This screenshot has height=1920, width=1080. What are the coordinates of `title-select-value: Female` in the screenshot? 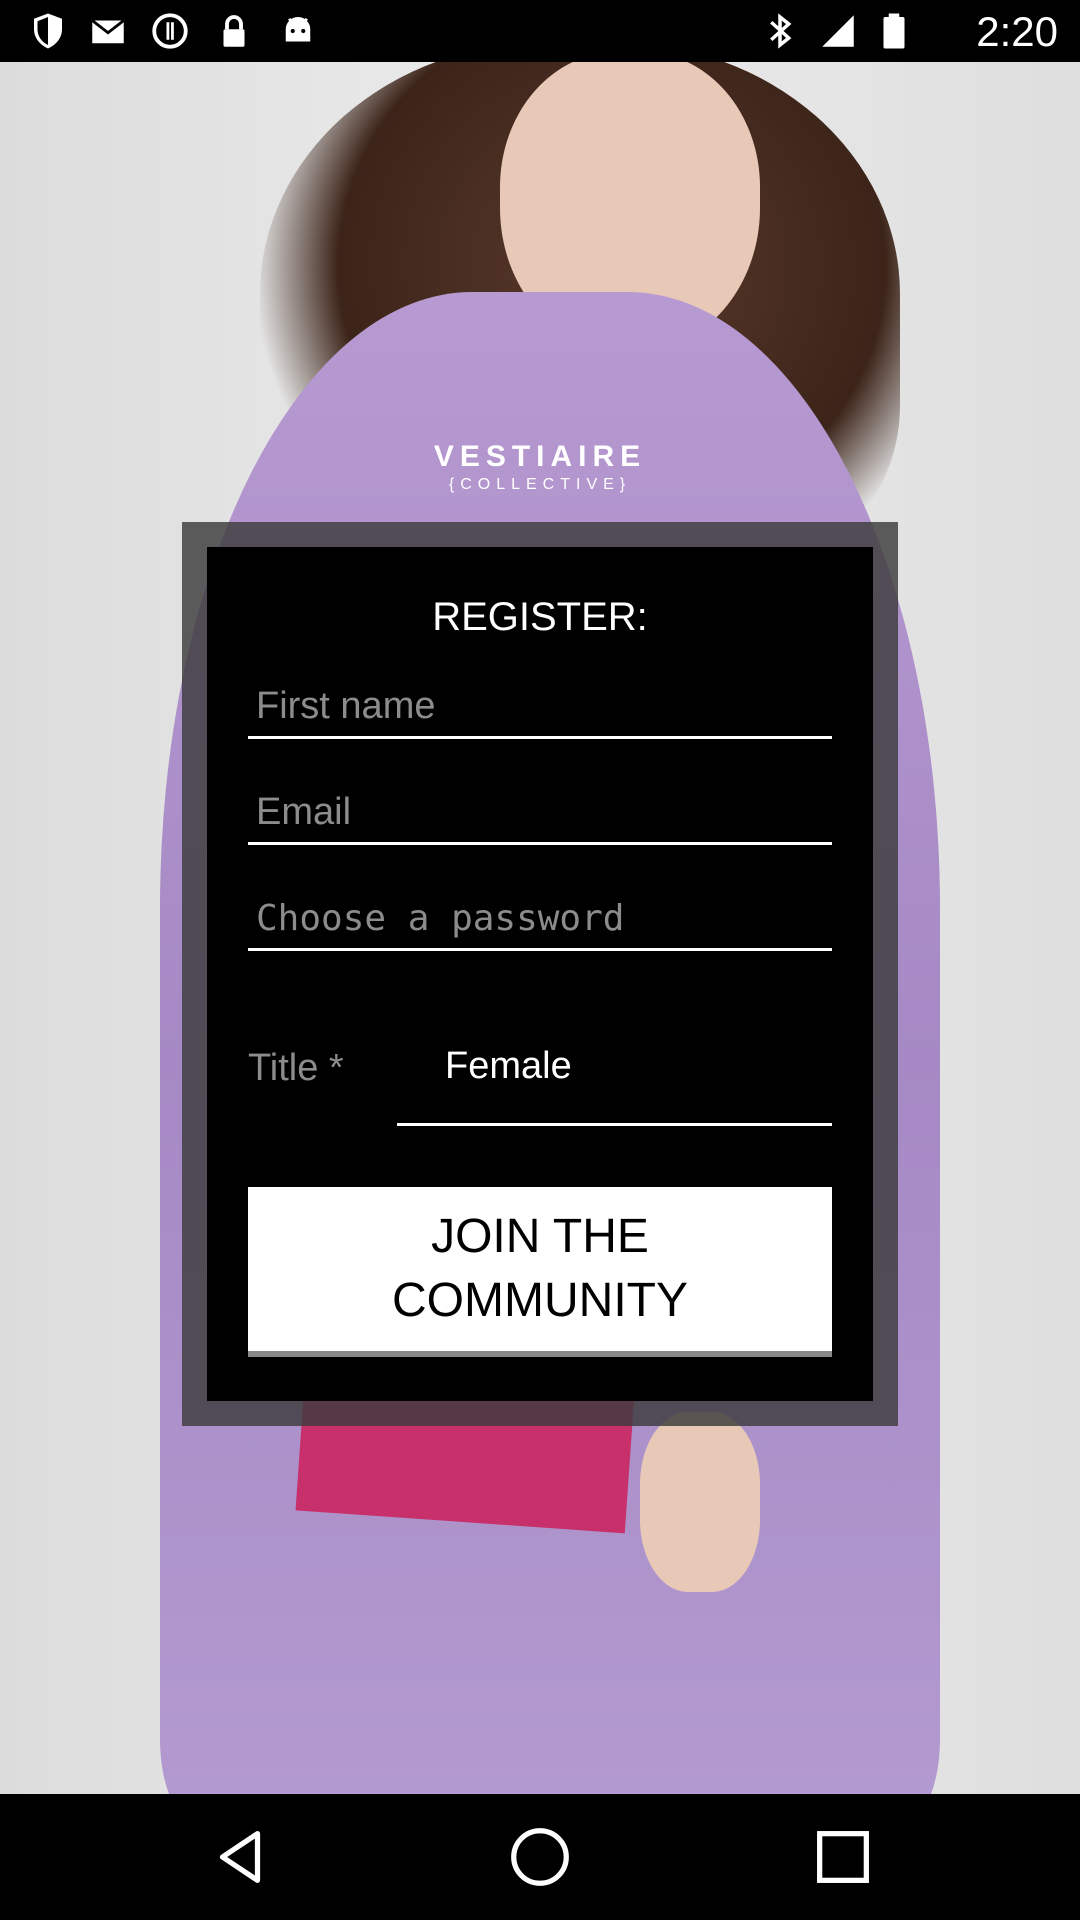 It's located at (508, 1066).